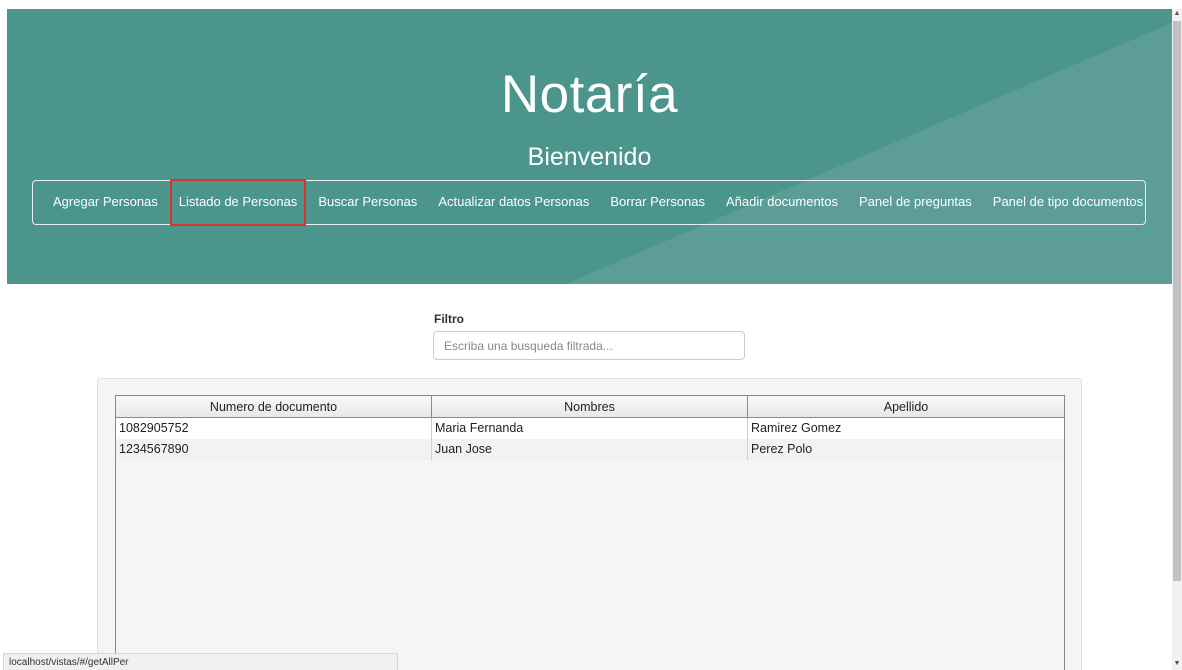 This screenshot has width=1182, height=670. What do you see at coordinates (238, 202) in the screenshot?
I see `nav-listado-personas: Listado de Personas` at bounding box center [238, 202].